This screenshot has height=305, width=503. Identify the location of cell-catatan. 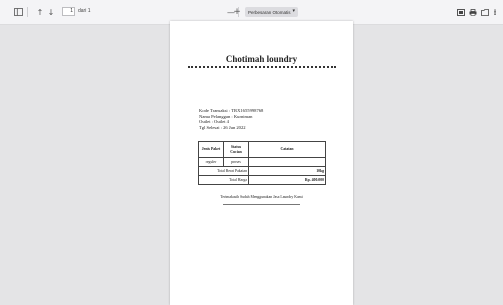
(287, 162).